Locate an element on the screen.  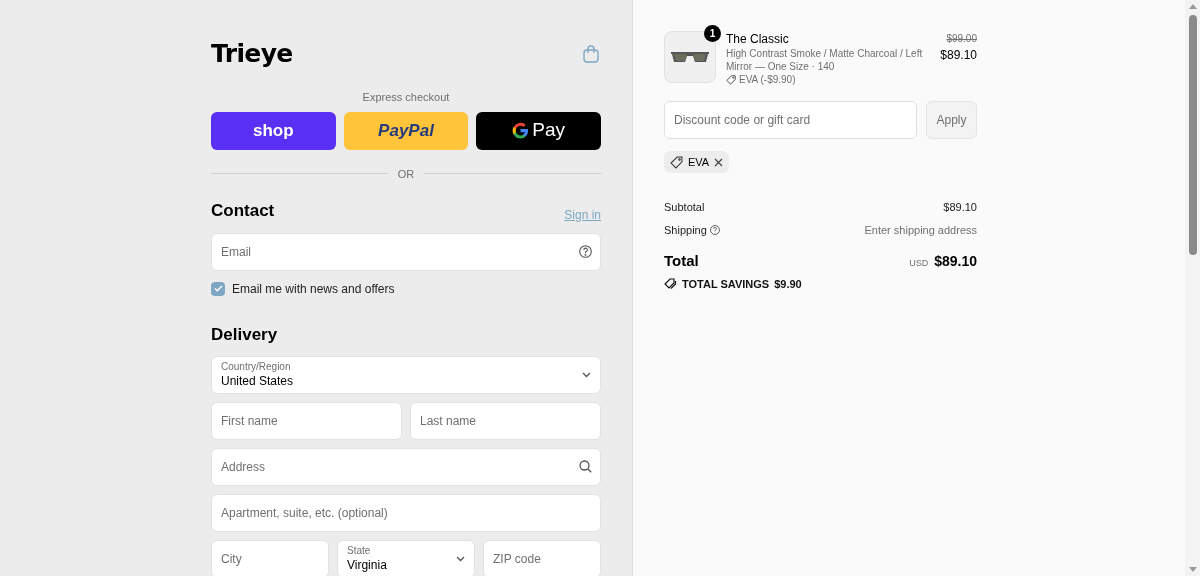
currency-label: USD is located at coordinates (919, 263).